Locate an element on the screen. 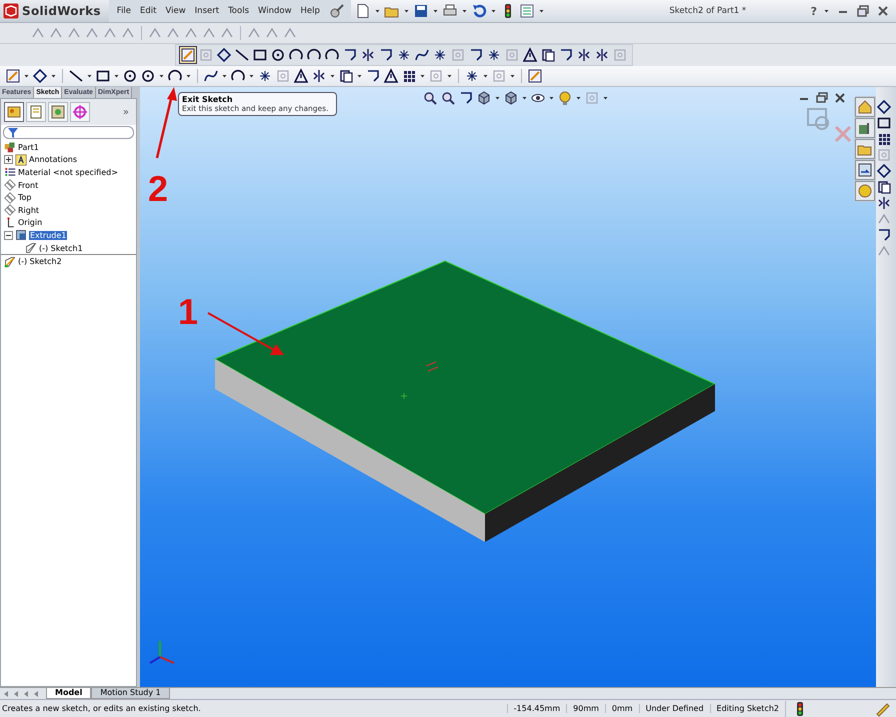 The height and width of the screenshot is (717, 896). model-tab: Model is located at coordinates (69, 693).